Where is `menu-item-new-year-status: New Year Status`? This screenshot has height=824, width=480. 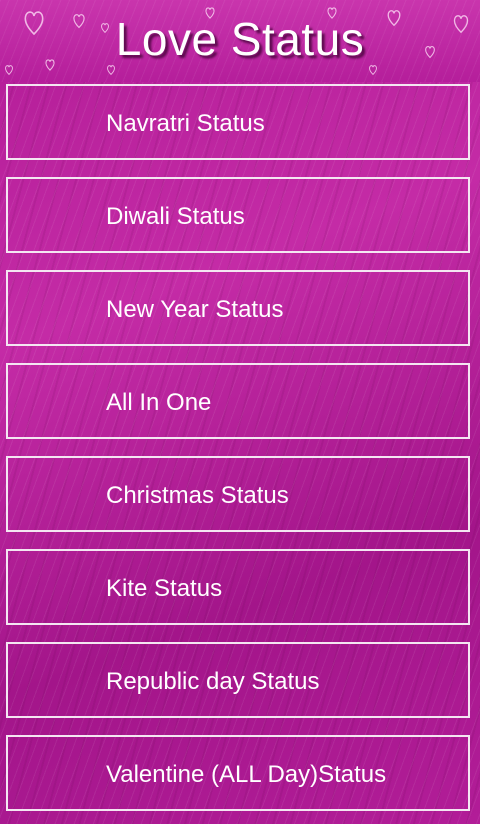
menu-item-new-year-status: New Year Status is located at coordinates (238, 308).